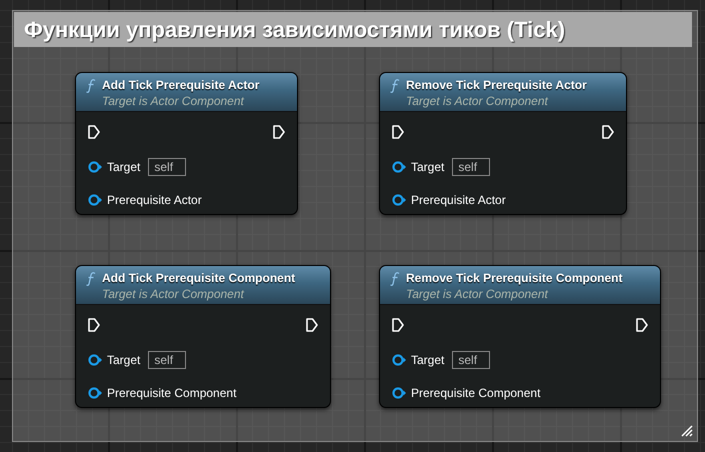  Describe the element at coordinates (353, 29) in the screenshot. I see `comment-title: Функции управления зависимостями тиков (Tick)` at that location.